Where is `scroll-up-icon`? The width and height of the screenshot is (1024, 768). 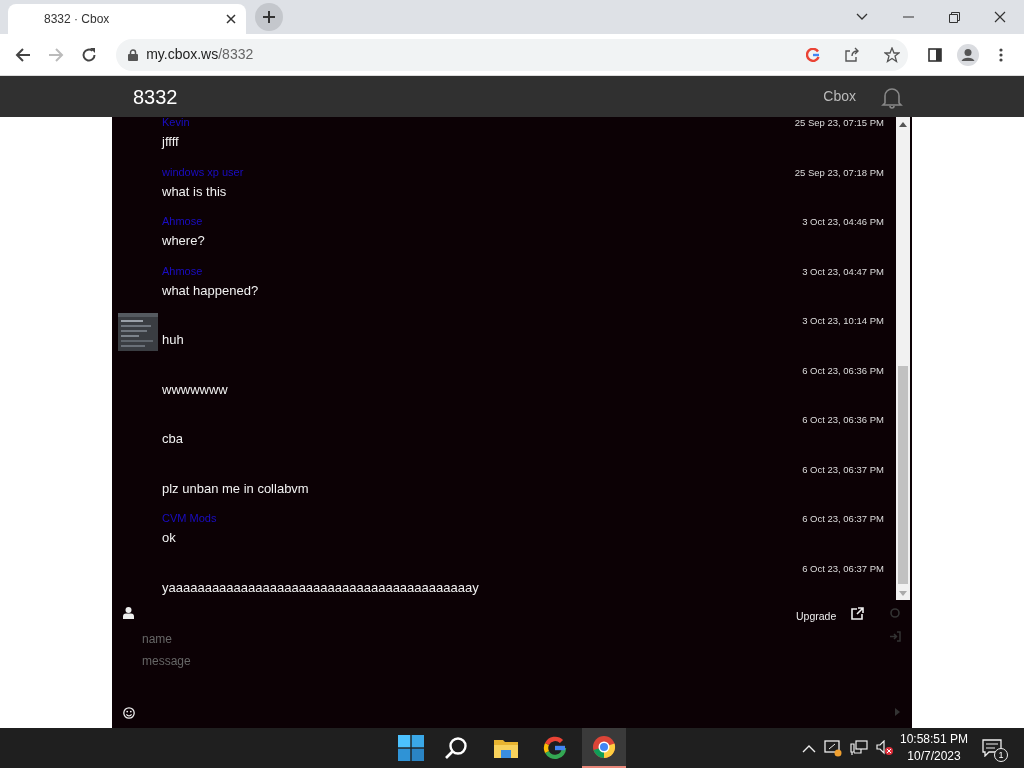 scroll-up-icon is located at coordinates (903, 124).